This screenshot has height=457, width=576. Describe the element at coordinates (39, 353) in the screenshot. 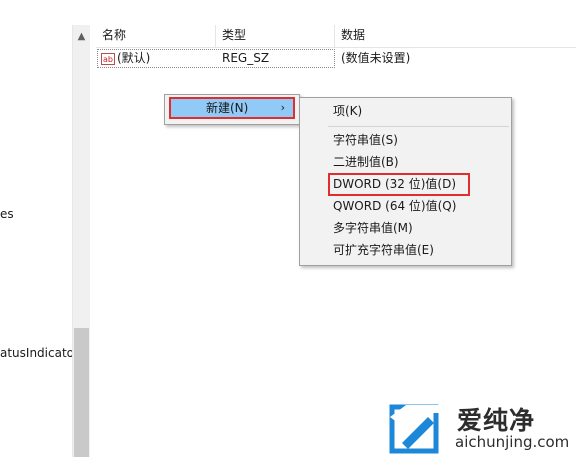

I see `tree-item-partial: atusIndicator` at that location.